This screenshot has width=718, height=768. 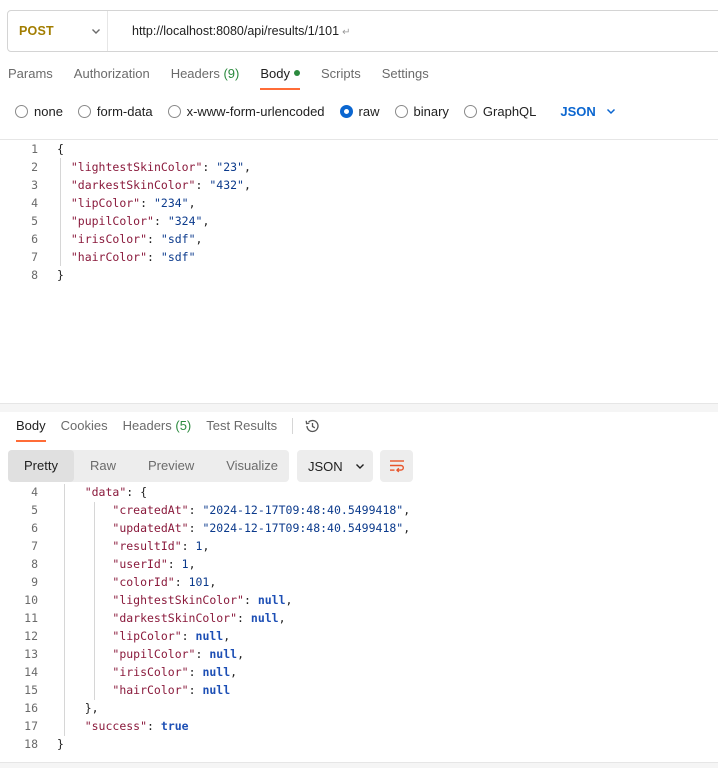 I want to click on url-input: http://localhost:8080/api/results/1/101 ↵, so click(x=229, y=31).